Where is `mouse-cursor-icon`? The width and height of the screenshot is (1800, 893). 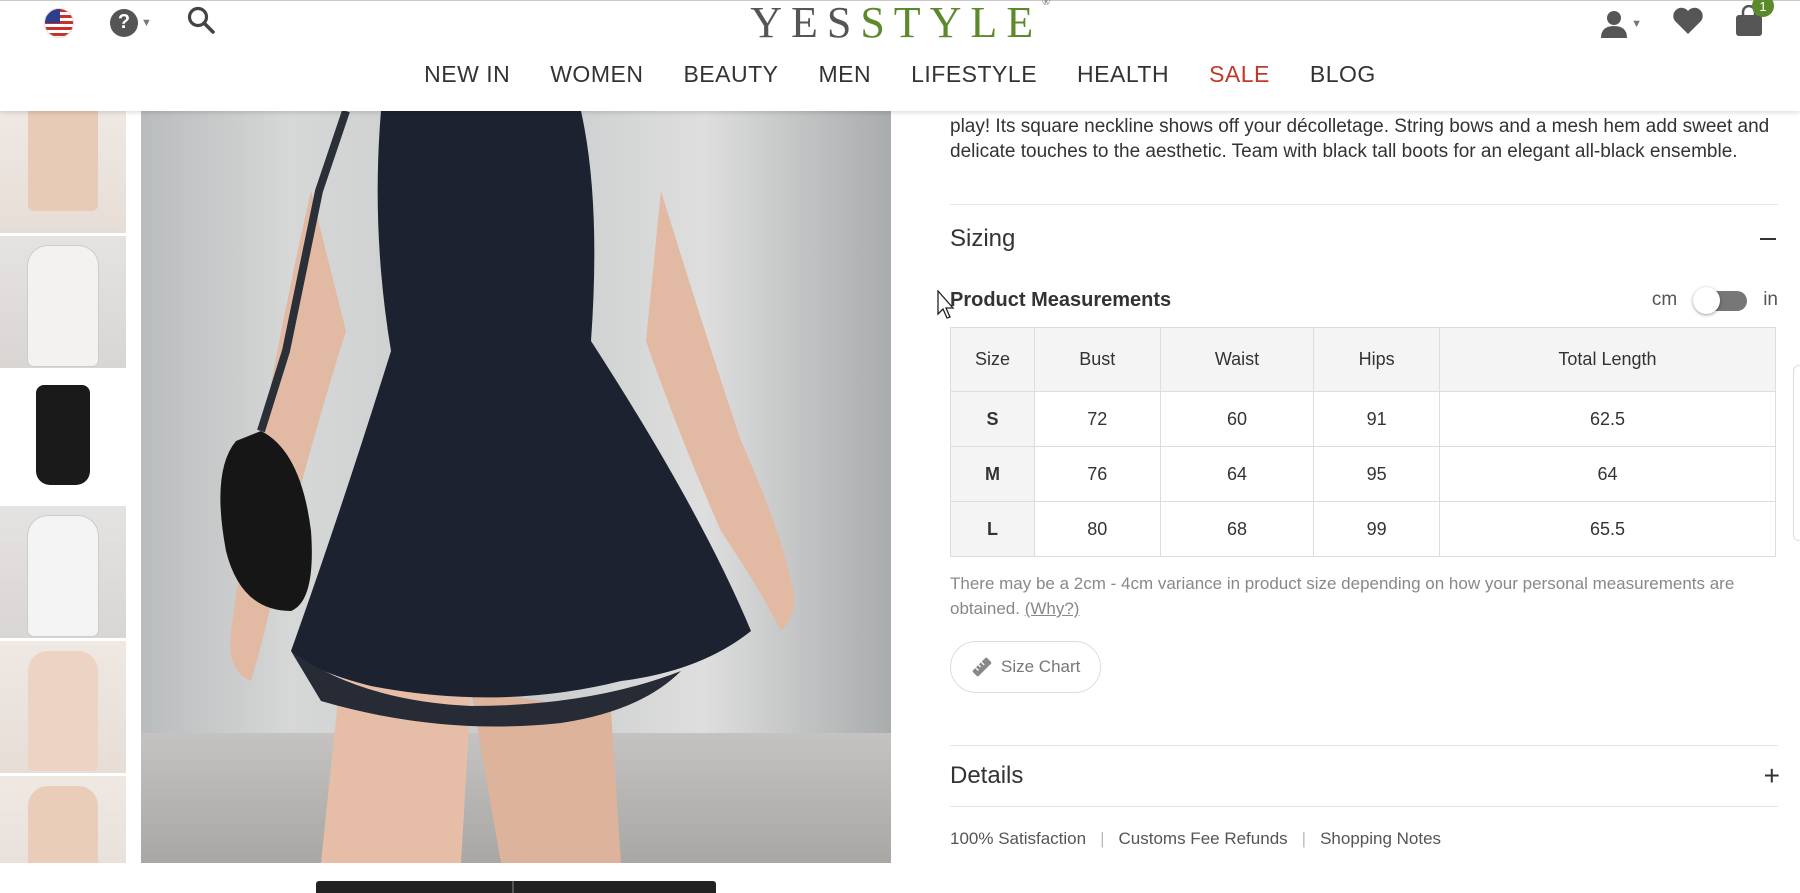 mouse-cursor-icon is located at coordinates (947, 307).